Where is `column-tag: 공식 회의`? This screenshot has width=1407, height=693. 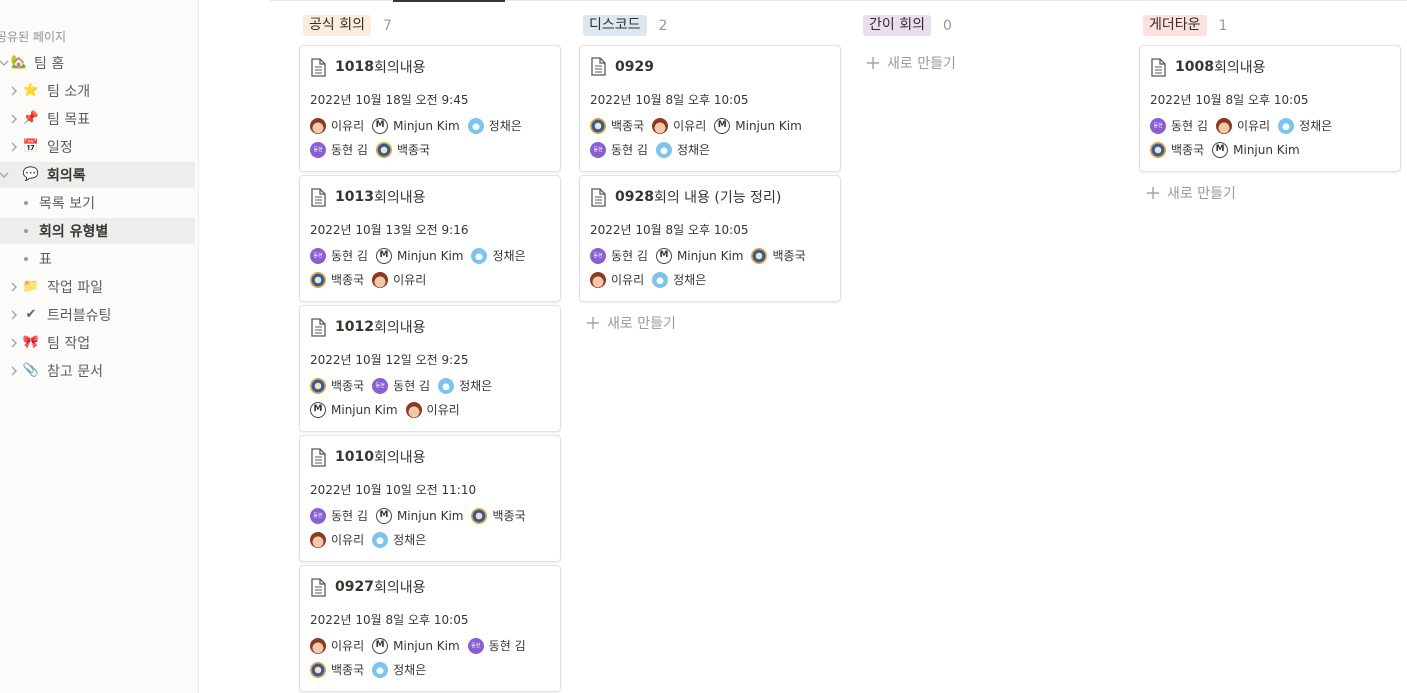 column-tag: 공식 회의 is located at coordinates (337, 25).